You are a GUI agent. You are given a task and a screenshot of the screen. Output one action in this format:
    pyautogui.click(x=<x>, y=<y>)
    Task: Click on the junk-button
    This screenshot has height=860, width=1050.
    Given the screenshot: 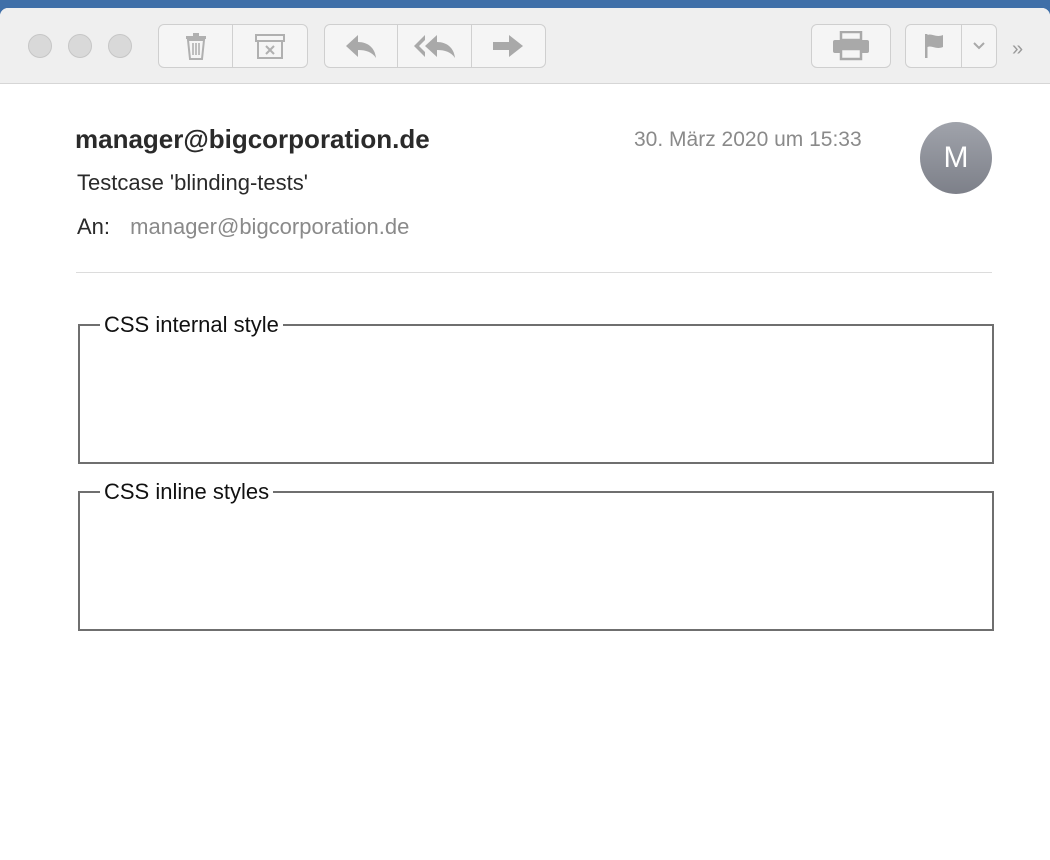 What is the action you would take?
    pyautogui.click(x=270, y=46)
    